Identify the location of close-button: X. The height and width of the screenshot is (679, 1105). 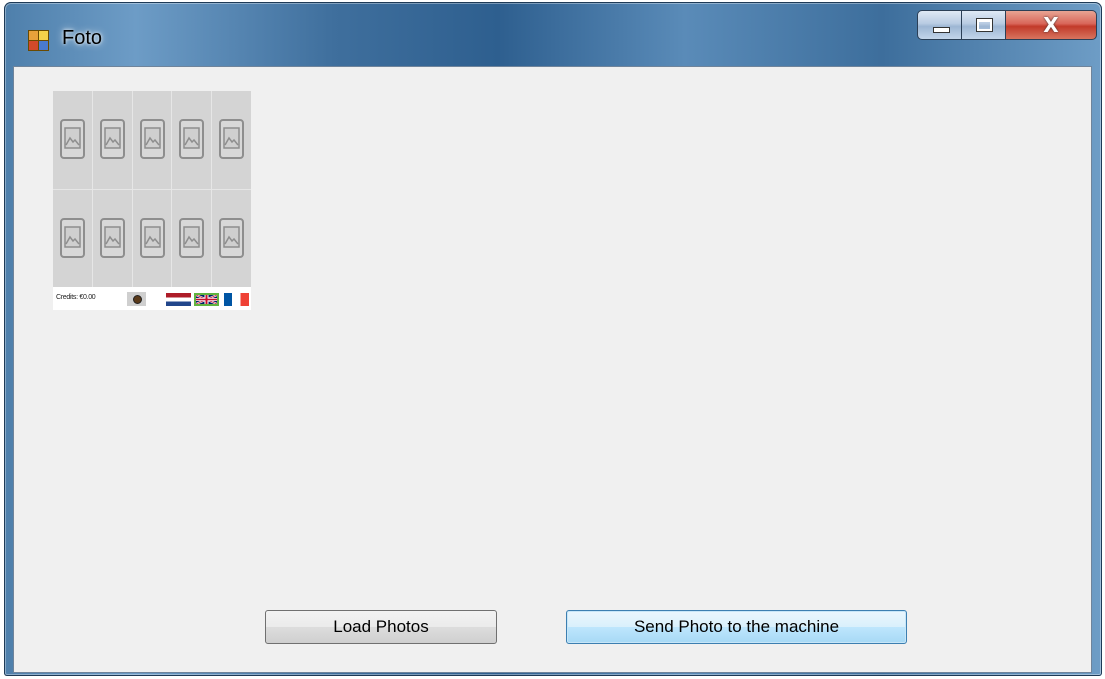
(1051, 25).